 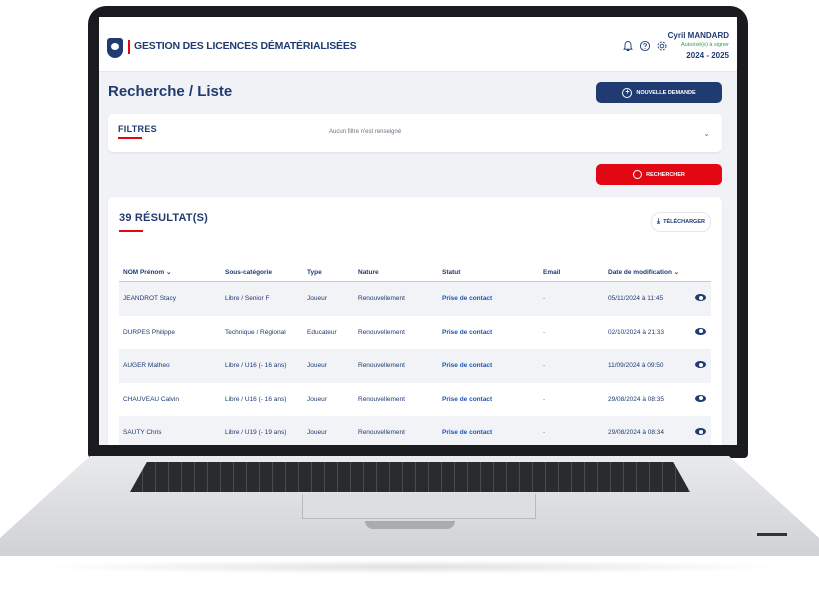 What do you see at coordinates (659, 221) in the screenshot?
I see `download-icon: ⤓` at bounding box center [659, 221].